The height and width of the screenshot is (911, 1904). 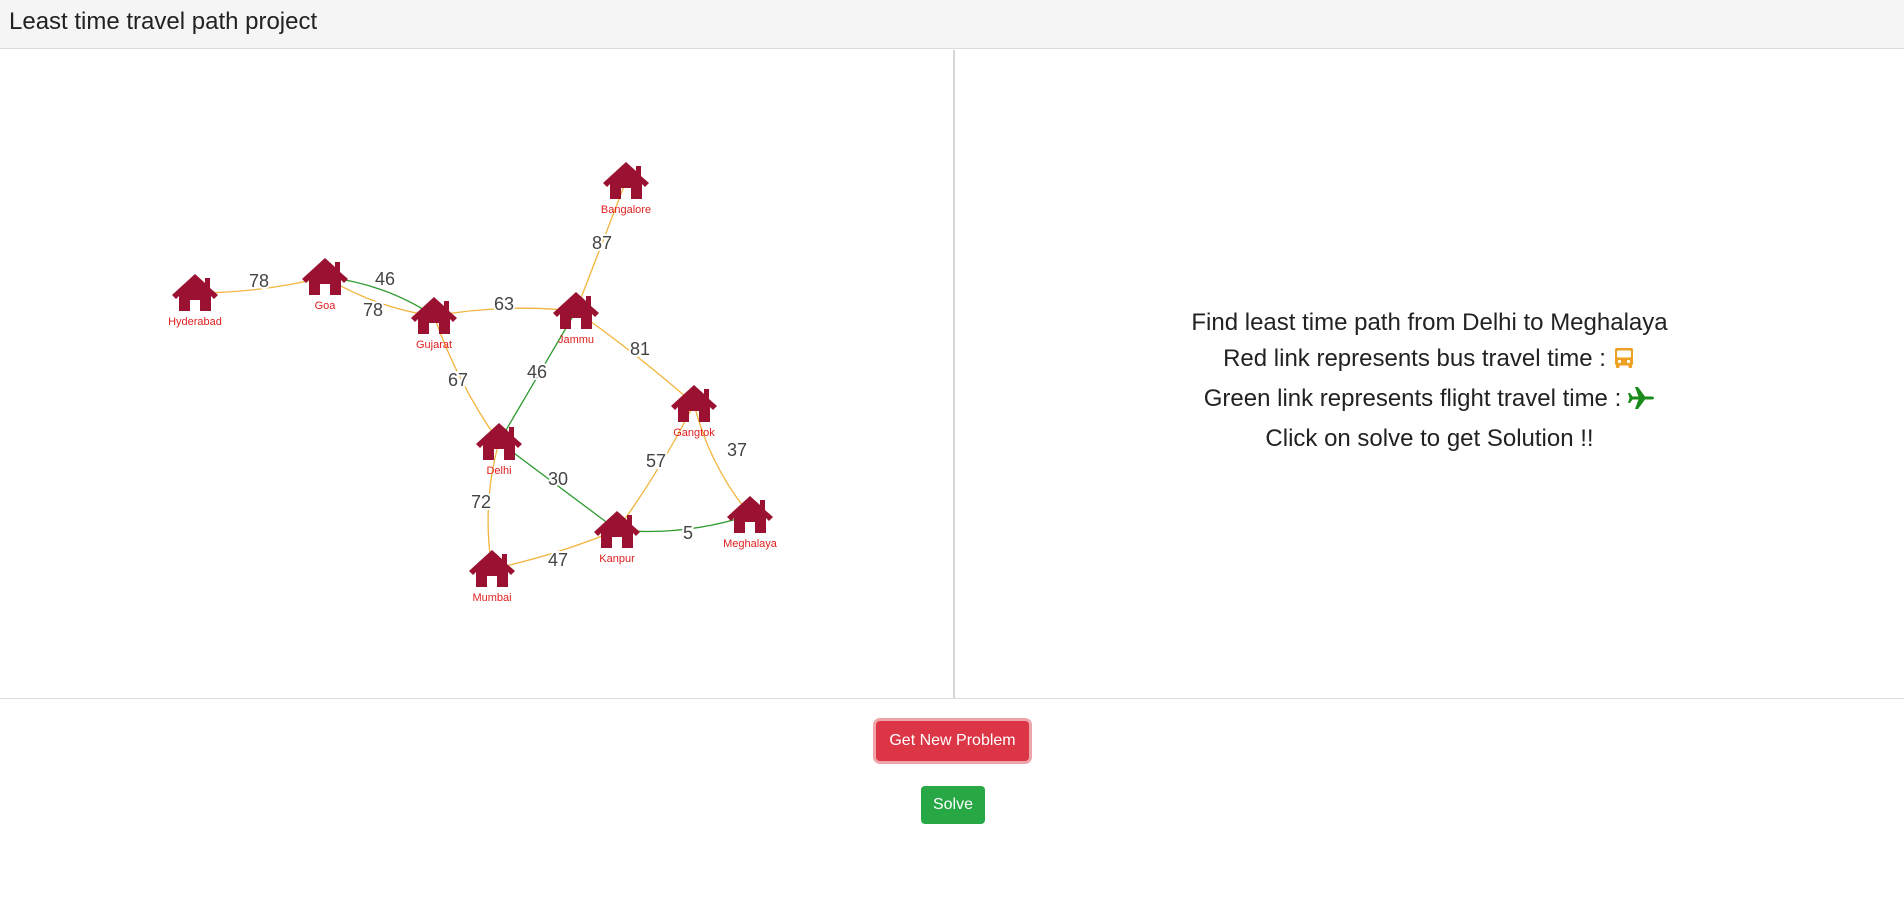 What do you see at coordinates (1414, 358) in the screenshot?
I see `bus-legend-text: Red link represents bus travel time :` at bounding box center [1414, 358].